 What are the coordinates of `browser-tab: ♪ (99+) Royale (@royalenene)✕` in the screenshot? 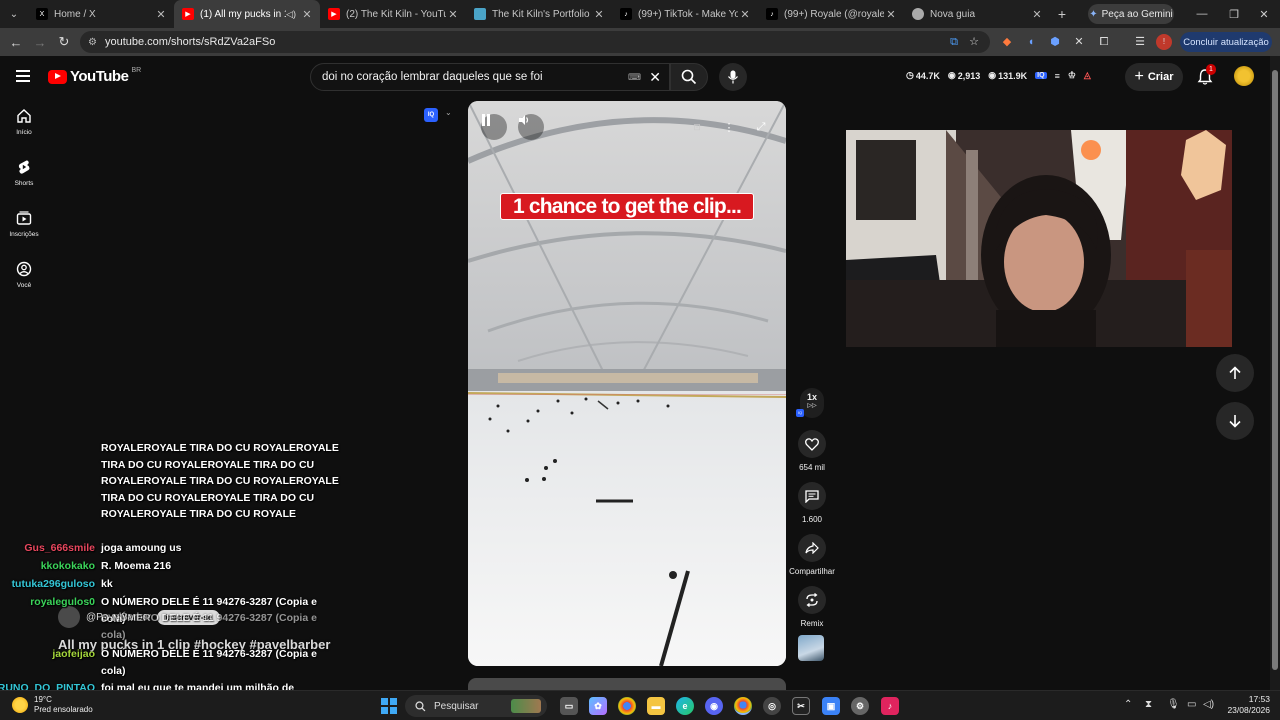 It's located at (831, 14).